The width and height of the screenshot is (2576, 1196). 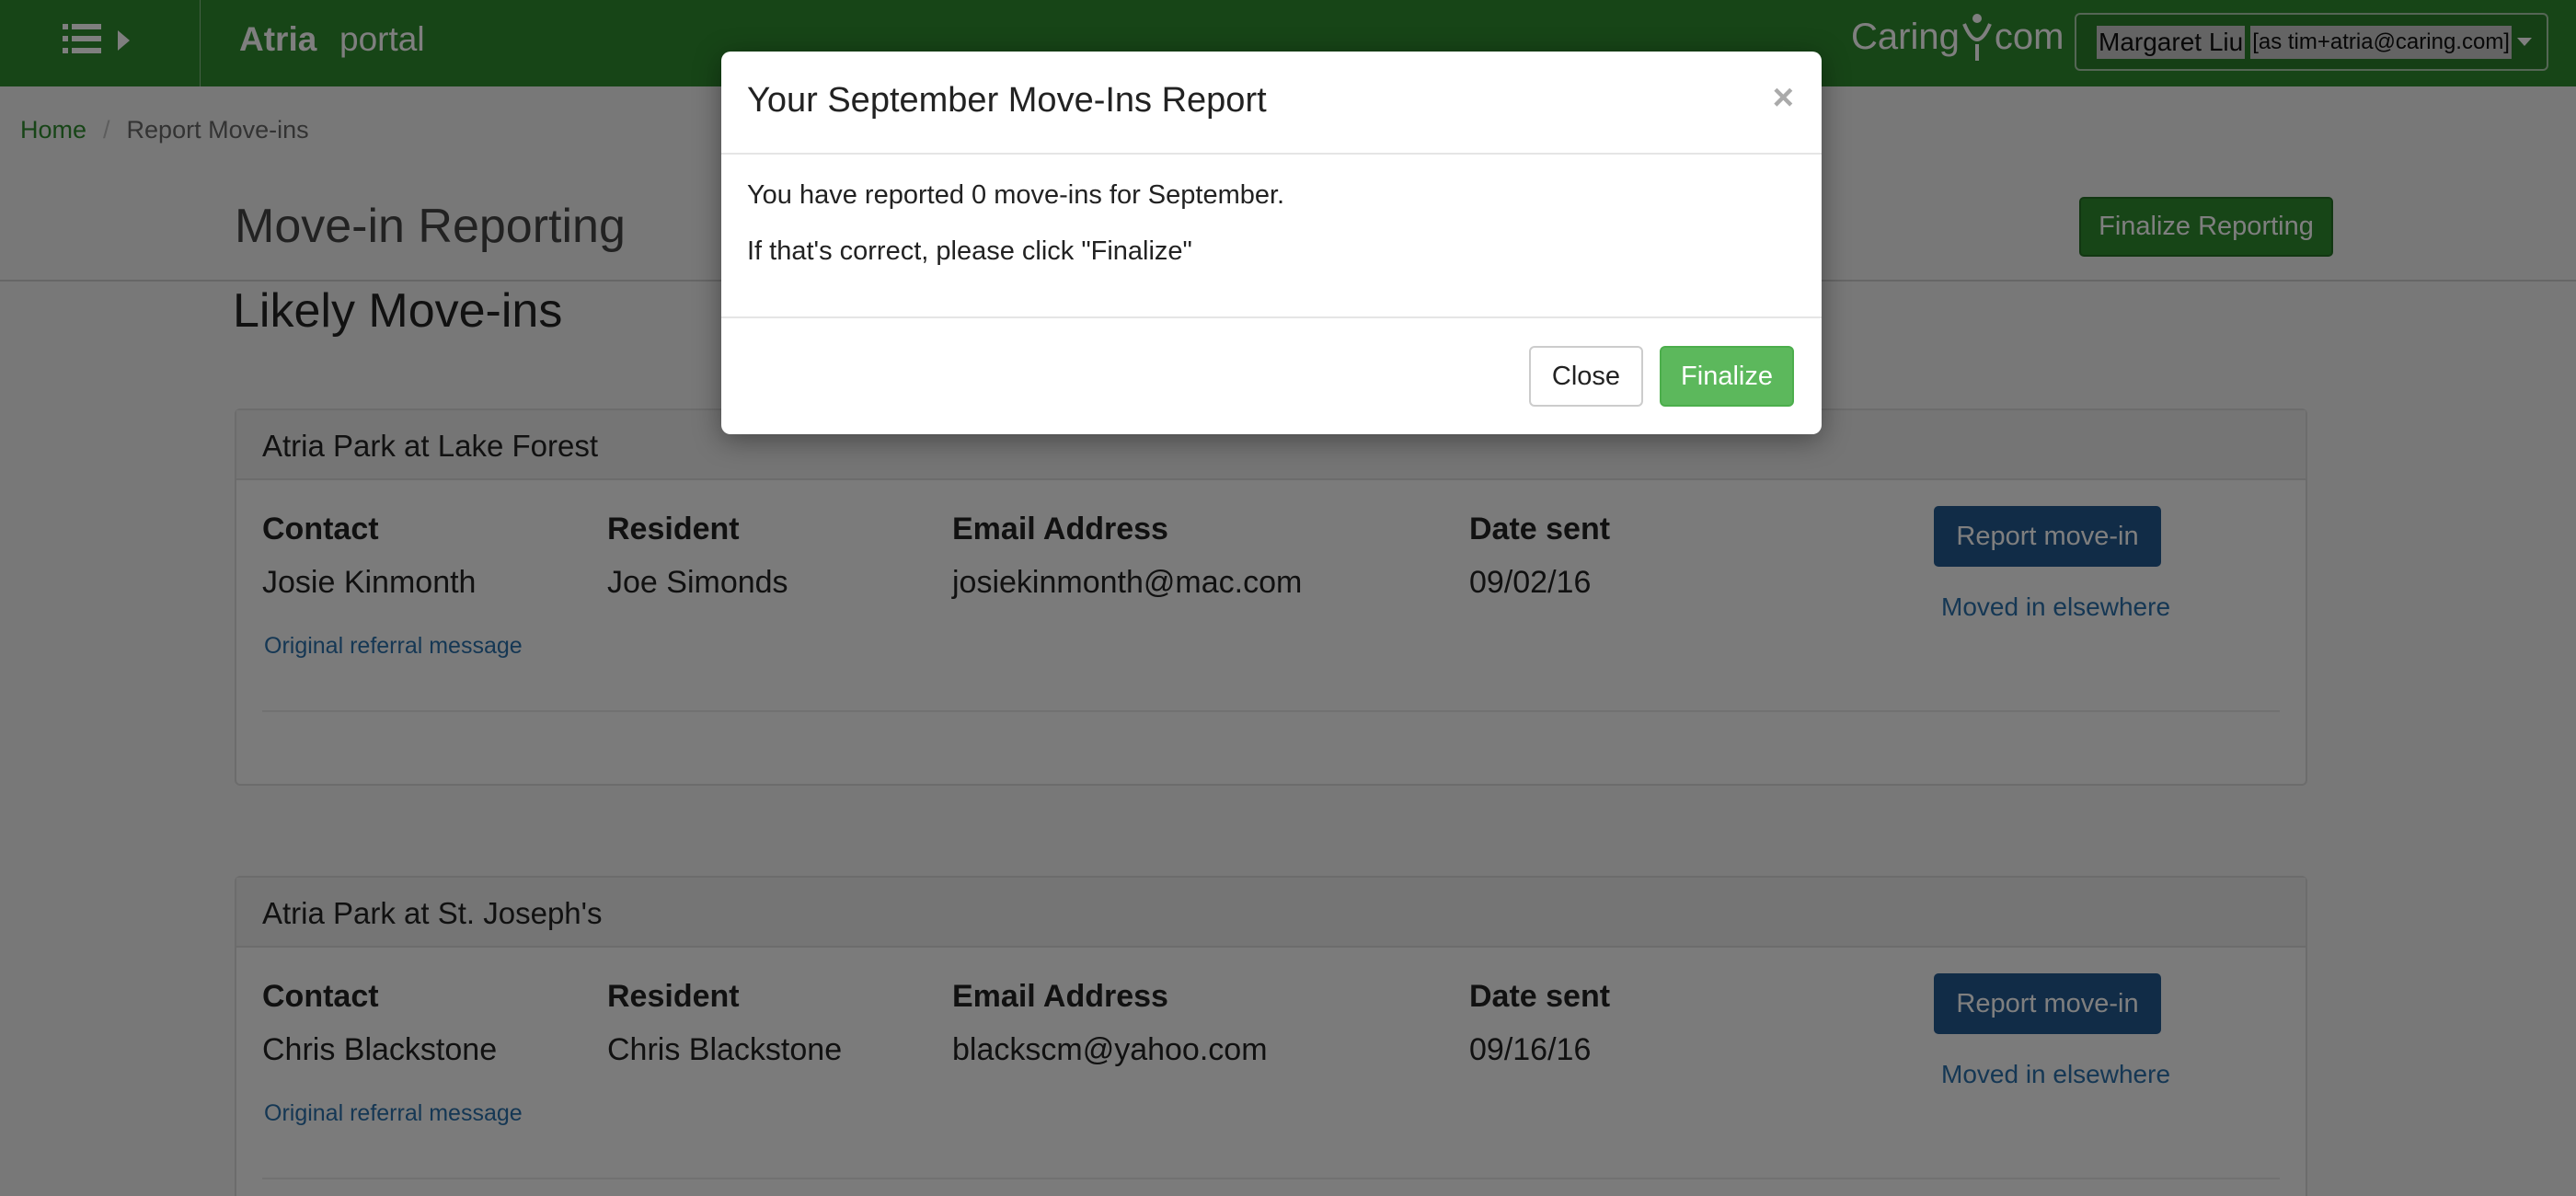 I want to click on finalize-button: Finalize, so click(x=1727, y=376).